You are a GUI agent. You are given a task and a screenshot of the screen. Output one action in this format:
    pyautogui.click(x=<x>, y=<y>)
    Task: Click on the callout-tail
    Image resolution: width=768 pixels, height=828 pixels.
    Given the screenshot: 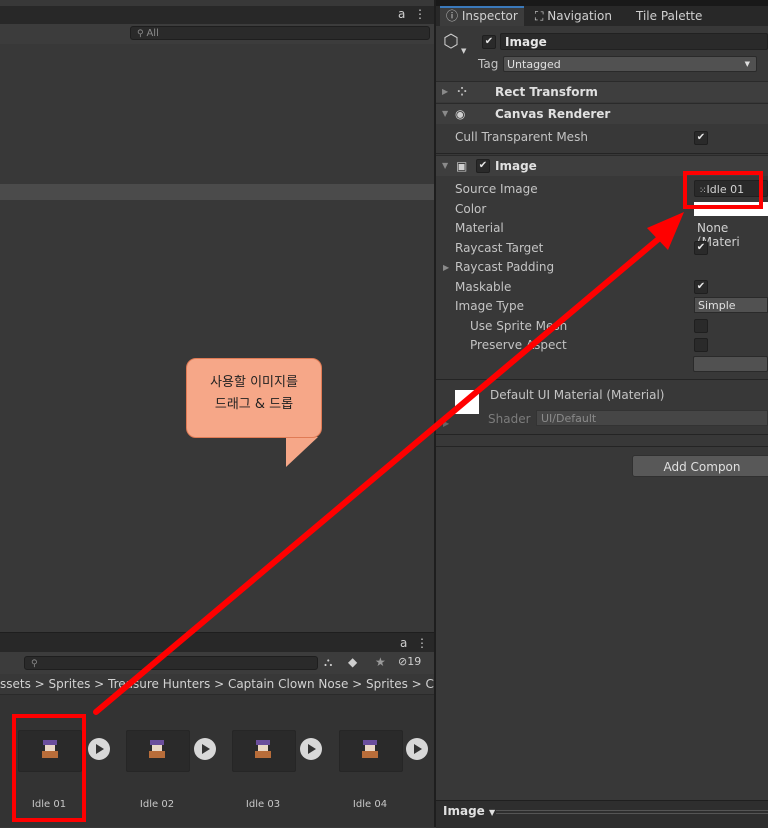 What is the action you would take?
    pyautogui.click(x=302, y=452)
    